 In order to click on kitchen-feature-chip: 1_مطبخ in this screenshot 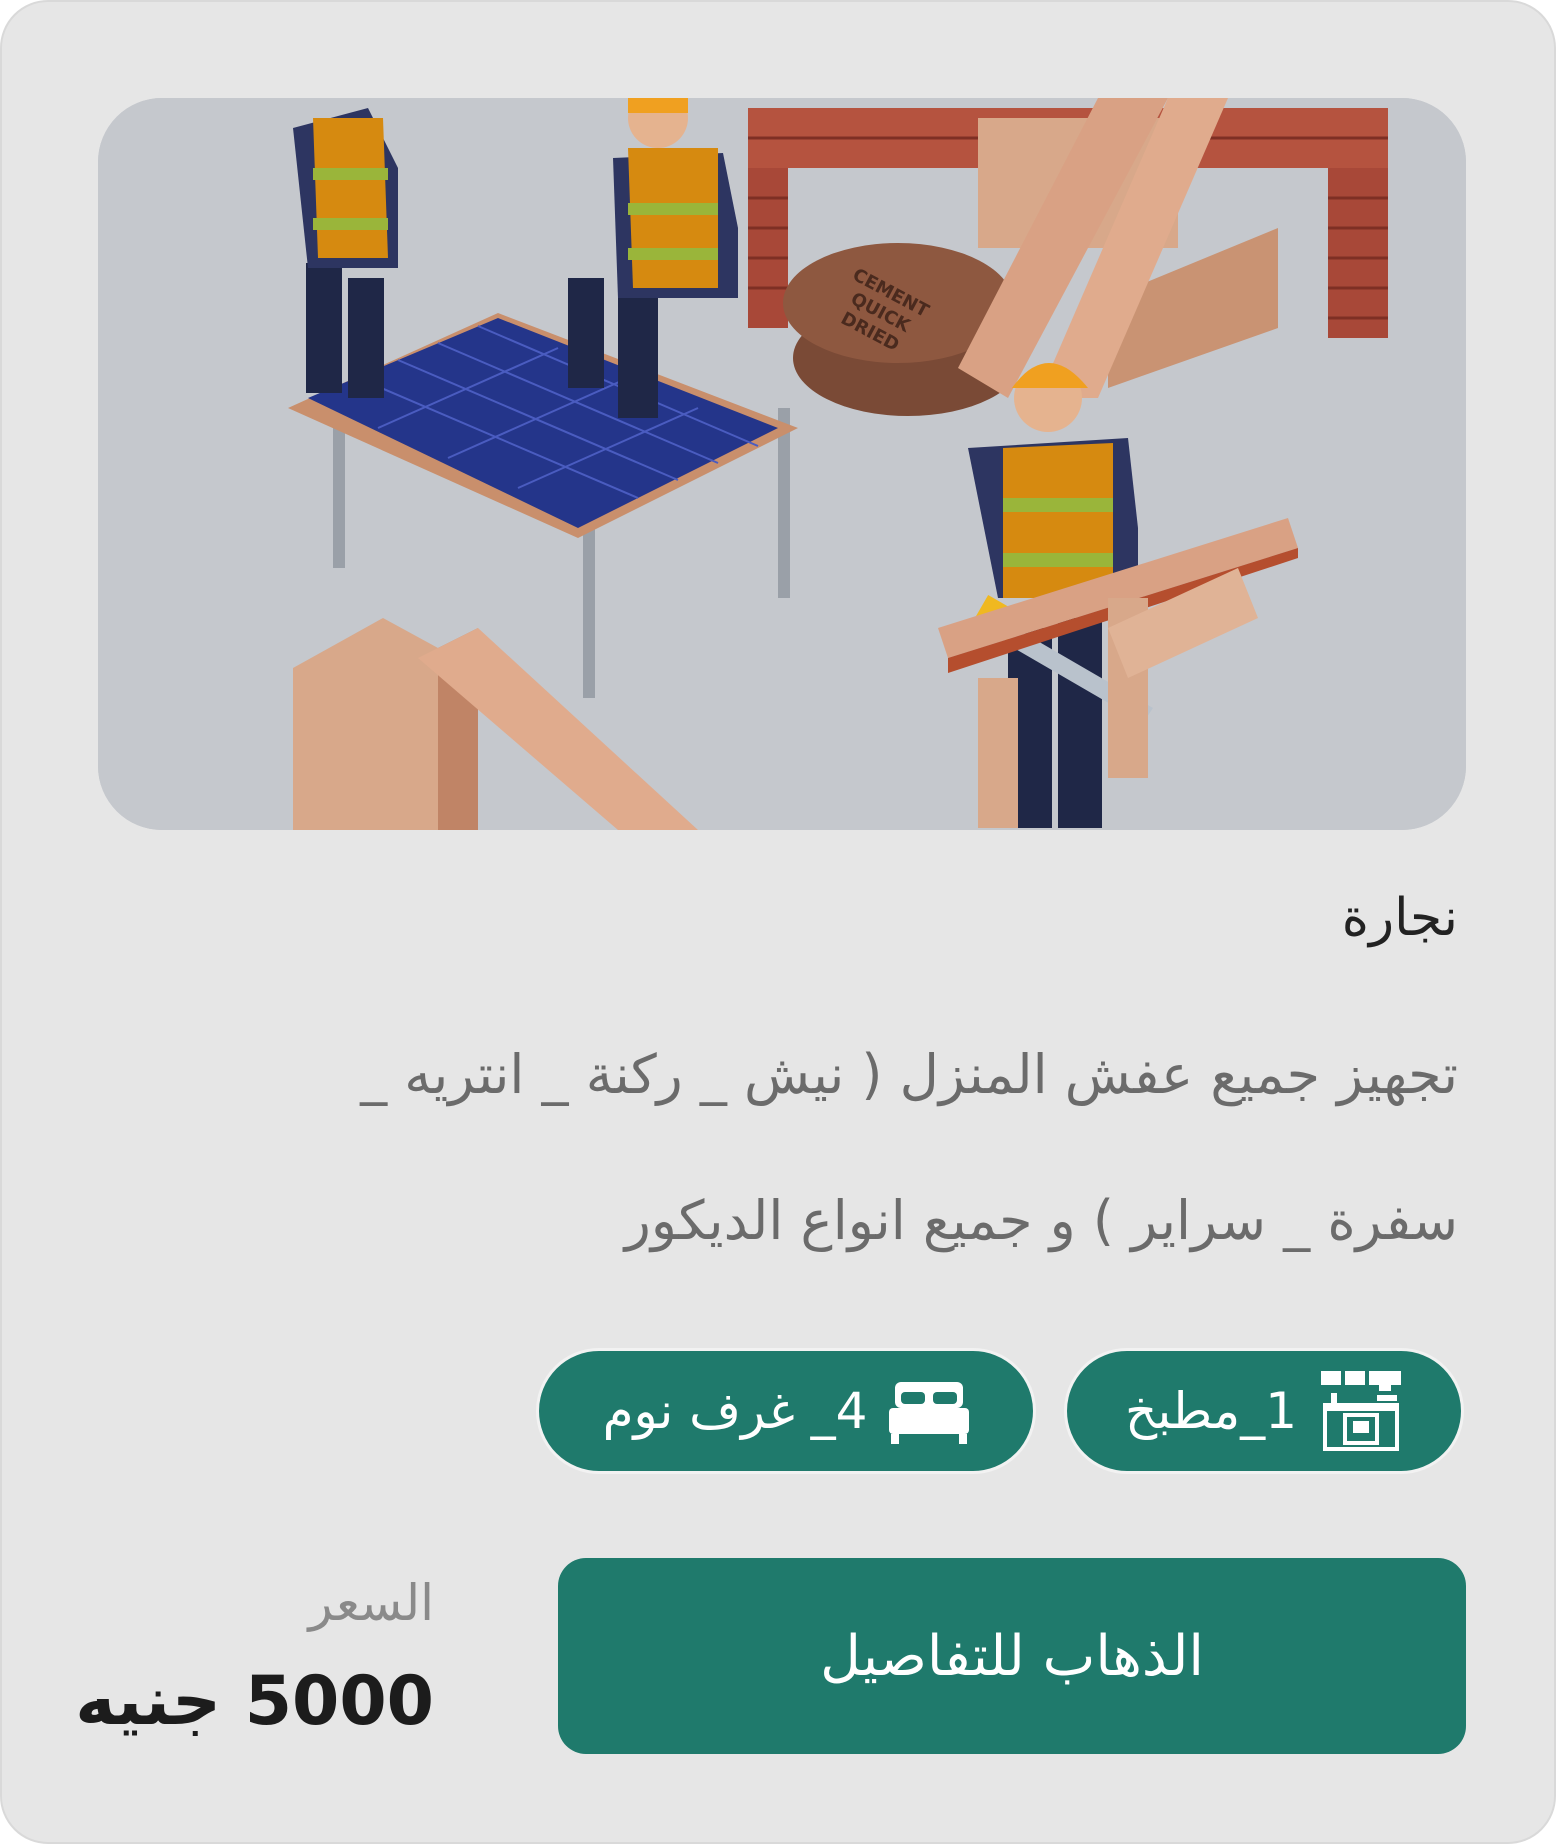, I will do `click(1264, 1411)`.